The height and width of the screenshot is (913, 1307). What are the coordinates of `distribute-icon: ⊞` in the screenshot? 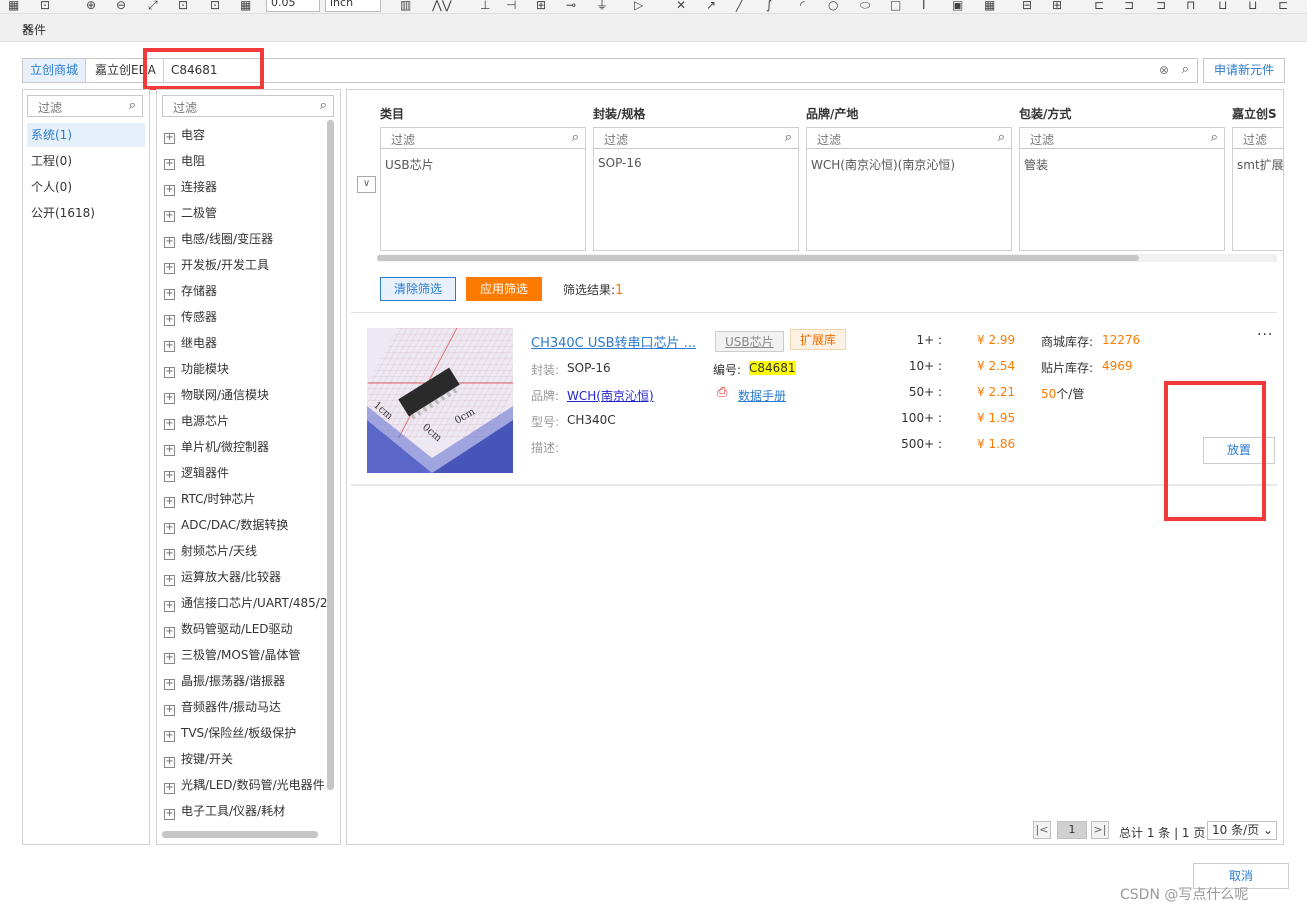 It's located at (1057, 6).